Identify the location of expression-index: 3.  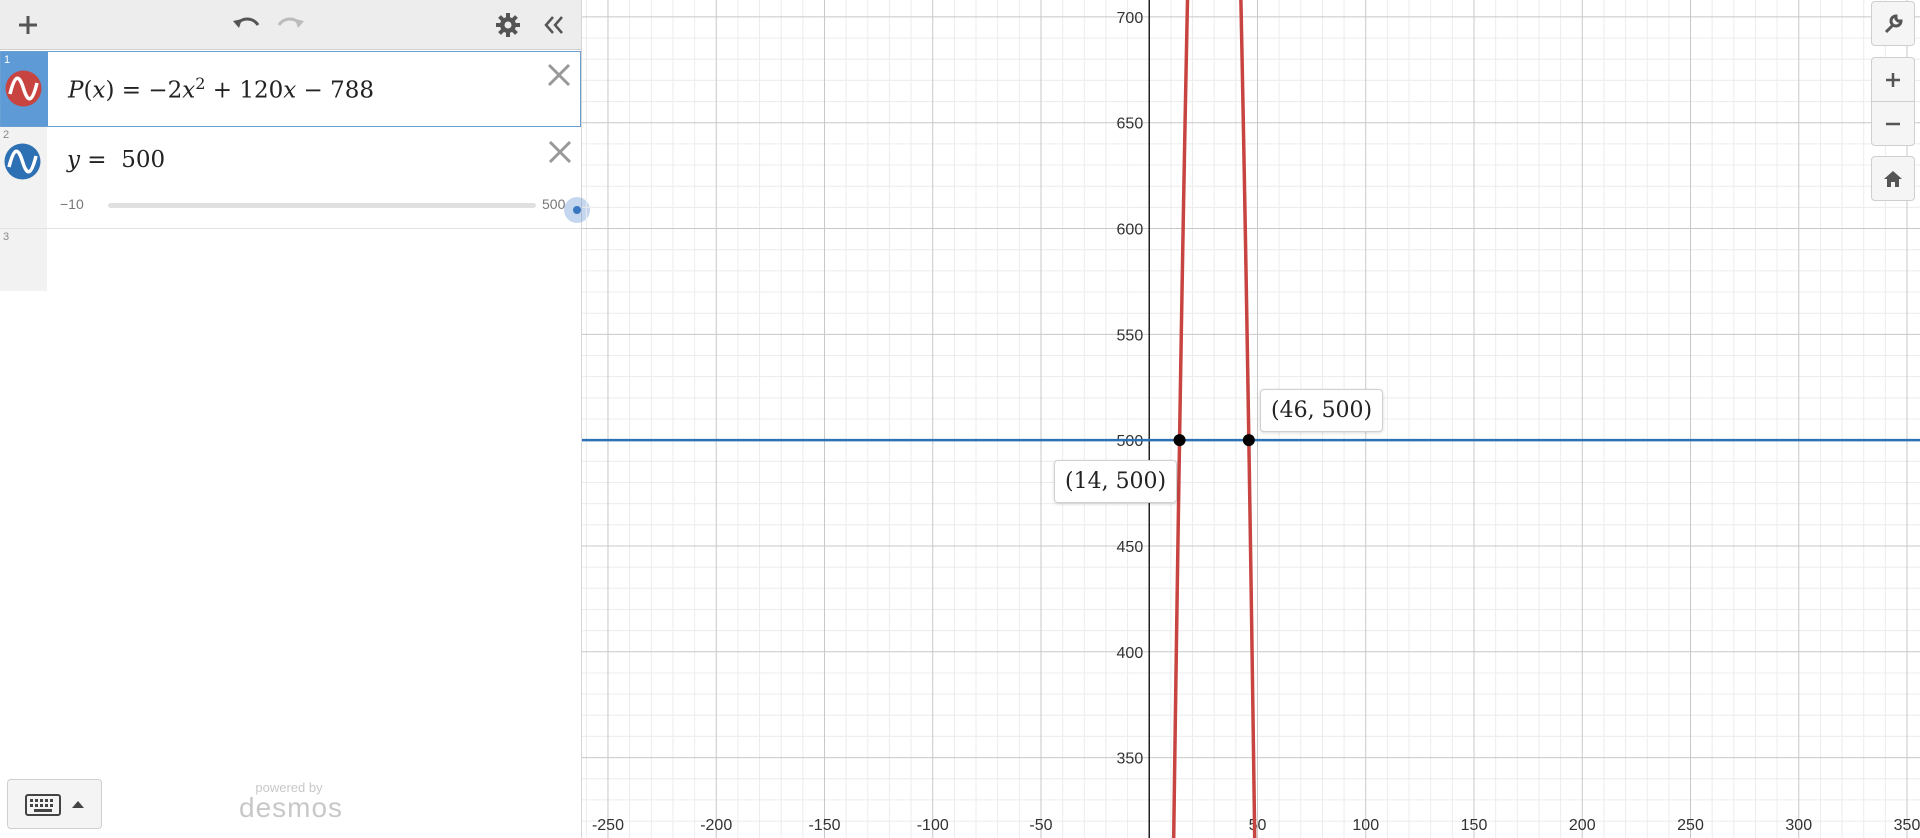
(6, 237).